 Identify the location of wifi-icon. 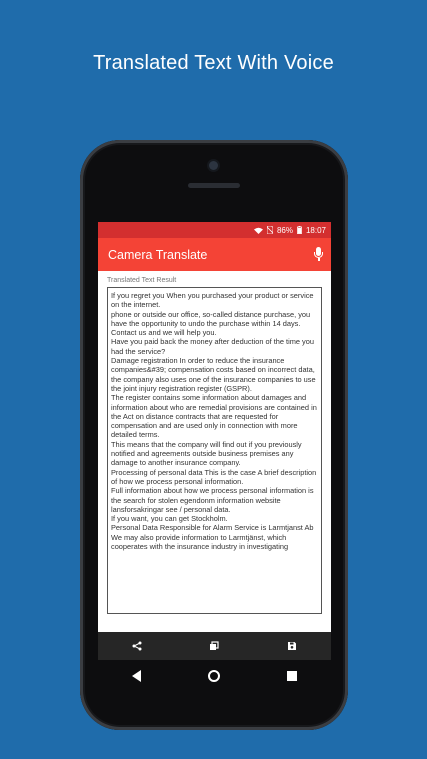
(258, 230).